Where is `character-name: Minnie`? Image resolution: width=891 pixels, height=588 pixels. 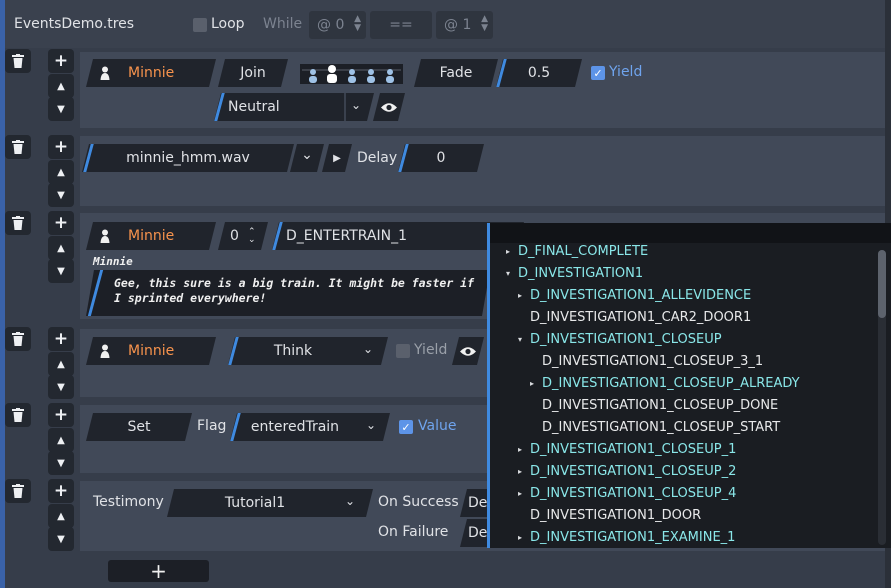 character-name: Minnie is located at coordinates (151, 236).